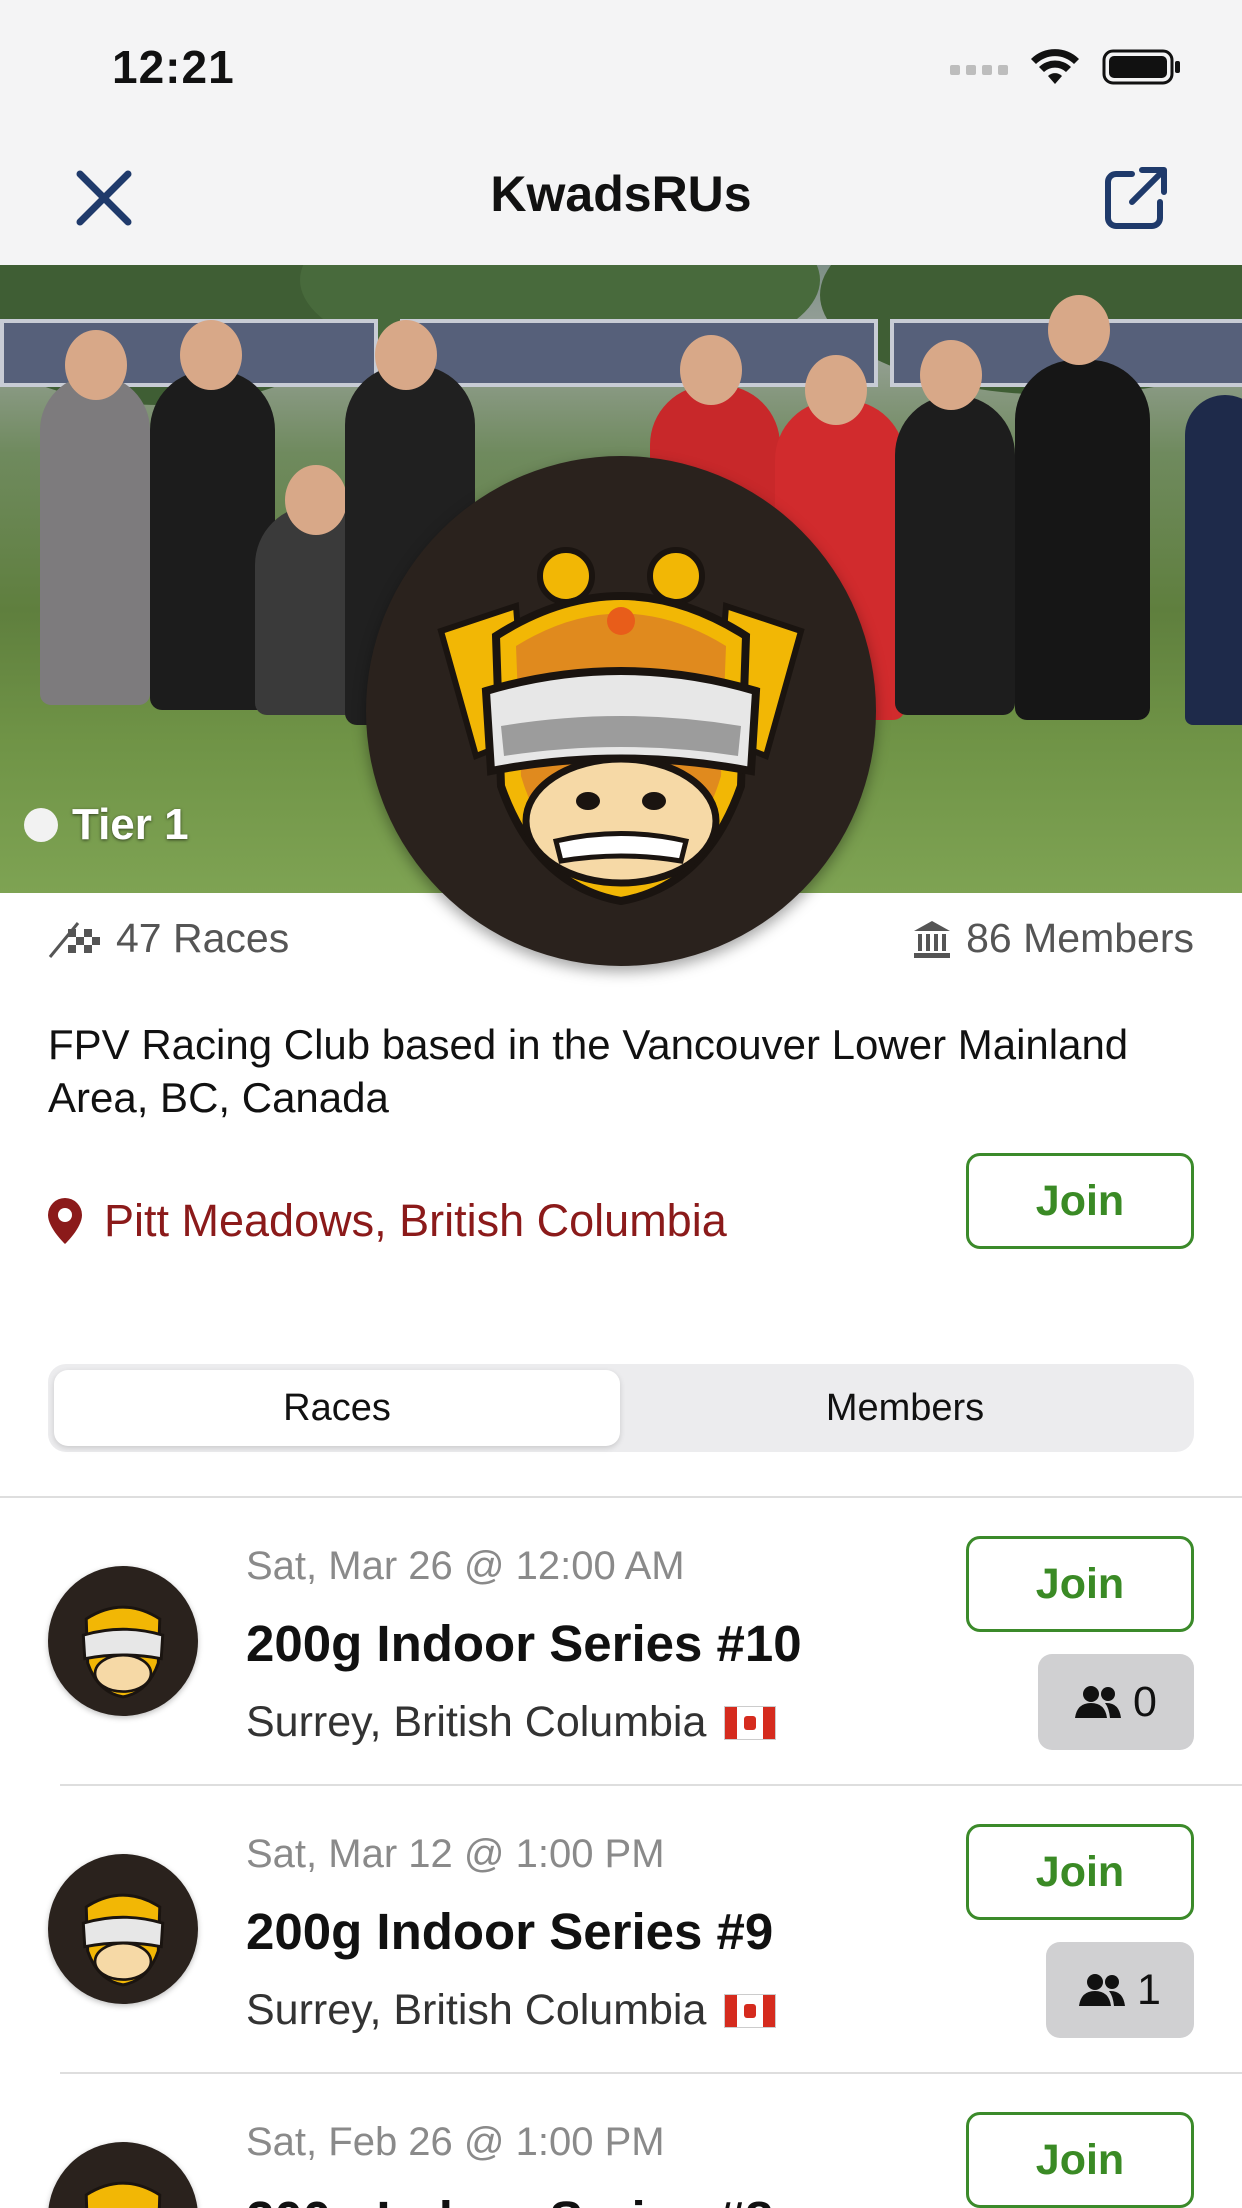  I want to click on participant-count-badge: 0, so click(1116, 1702).